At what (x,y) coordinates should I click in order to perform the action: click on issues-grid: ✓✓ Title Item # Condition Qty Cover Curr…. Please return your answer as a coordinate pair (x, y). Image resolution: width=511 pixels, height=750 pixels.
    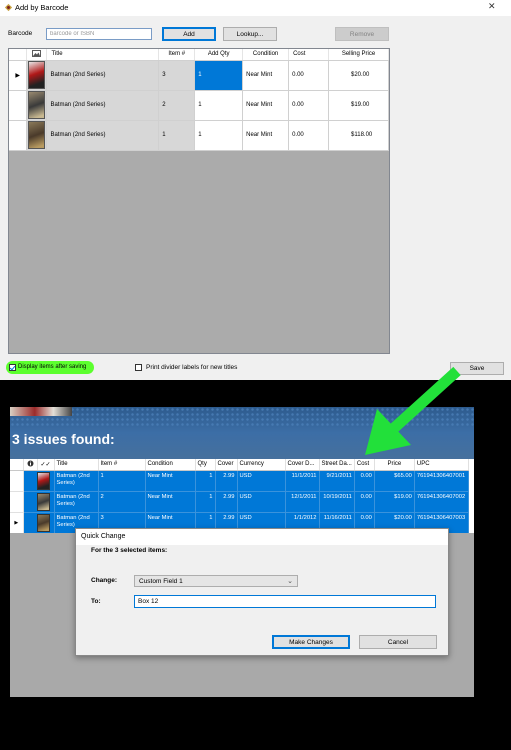
    Looking at the image, I should click on (242, 496).